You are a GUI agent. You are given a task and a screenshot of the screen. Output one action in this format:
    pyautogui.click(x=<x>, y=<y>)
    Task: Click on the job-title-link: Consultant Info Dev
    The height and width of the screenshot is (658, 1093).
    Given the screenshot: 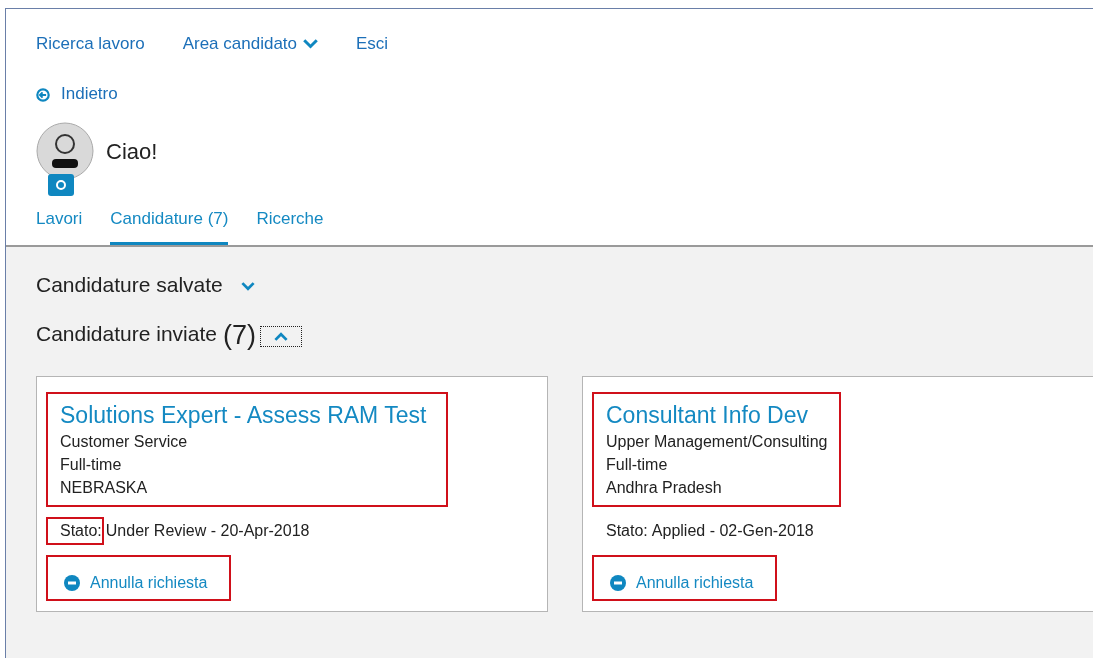 What is the action you would take?
    pyautogui.click(x=717, y=414)
    